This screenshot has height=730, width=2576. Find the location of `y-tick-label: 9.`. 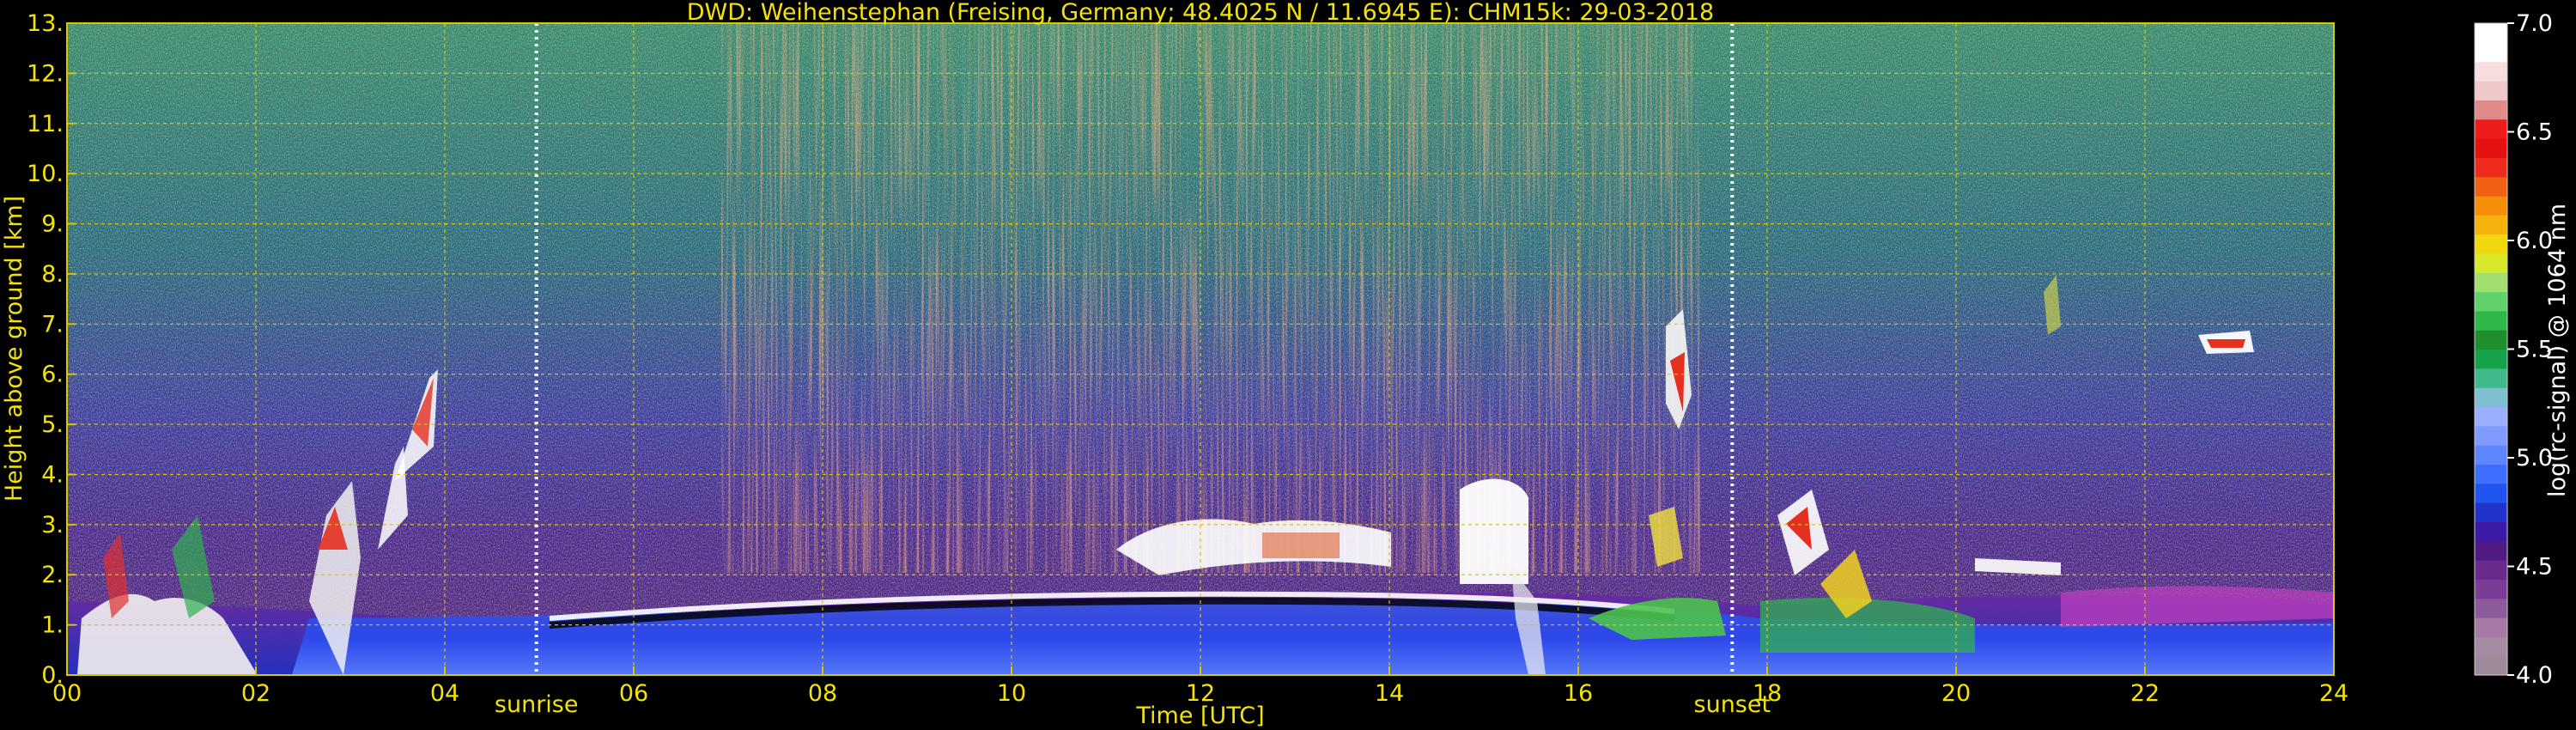

y-tick-label: 9. is located at coordinates (52, 224).